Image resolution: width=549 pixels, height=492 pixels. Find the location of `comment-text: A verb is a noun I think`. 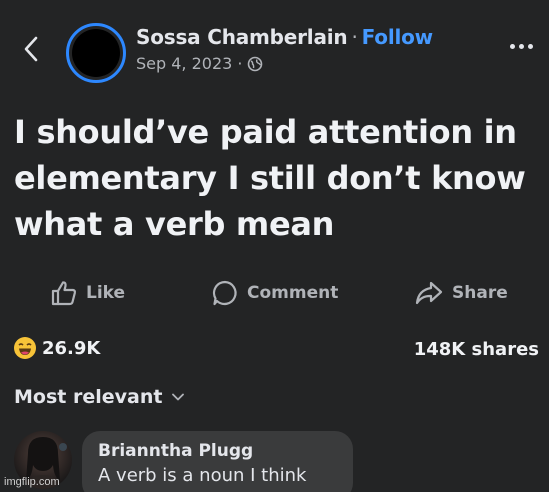

comment-text: A verb is a noun I think is located at coordinates (202, 475).